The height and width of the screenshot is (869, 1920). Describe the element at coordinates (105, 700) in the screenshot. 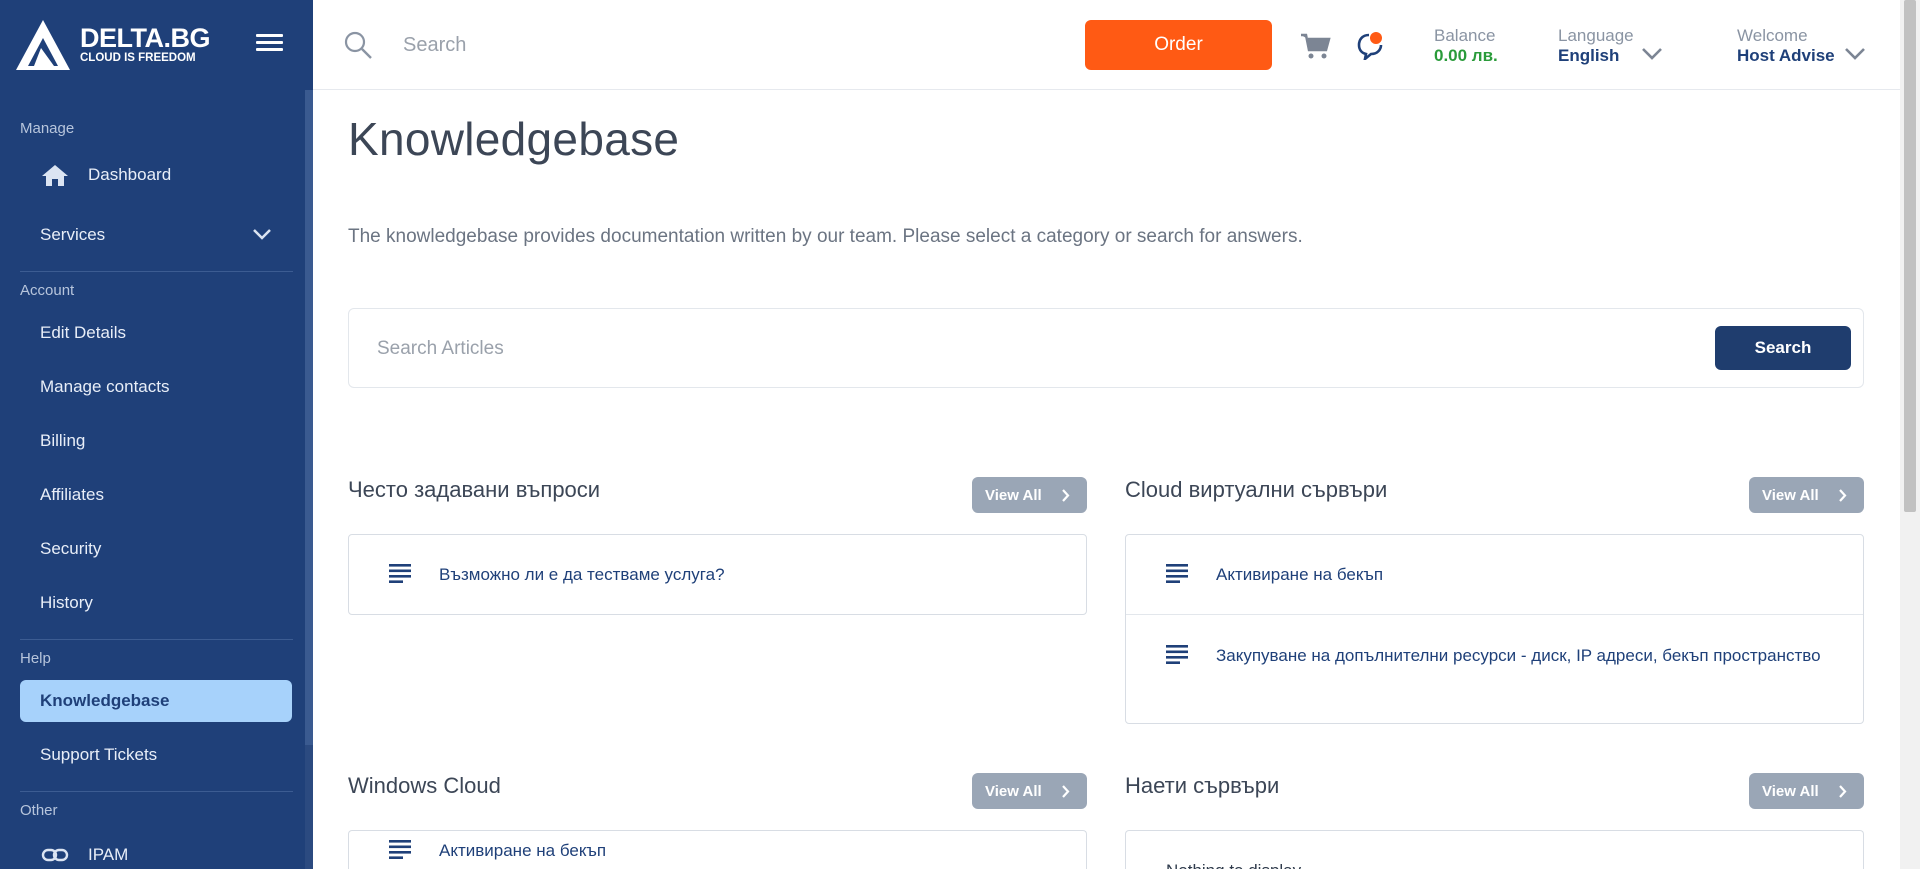

I see `sidebar-item-label: Knowledgebase` at that location.